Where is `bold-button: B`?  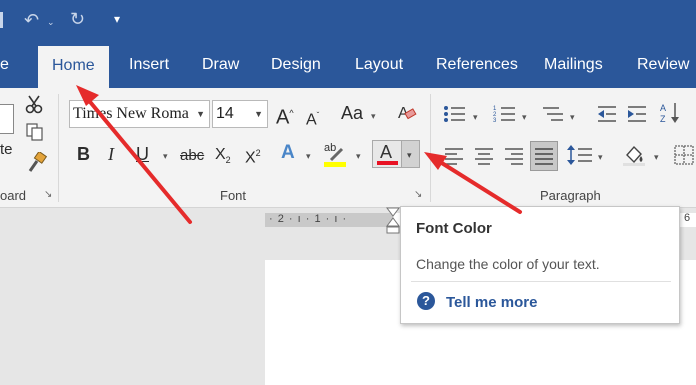
bold-button: B is located at coordinates (83, 154).